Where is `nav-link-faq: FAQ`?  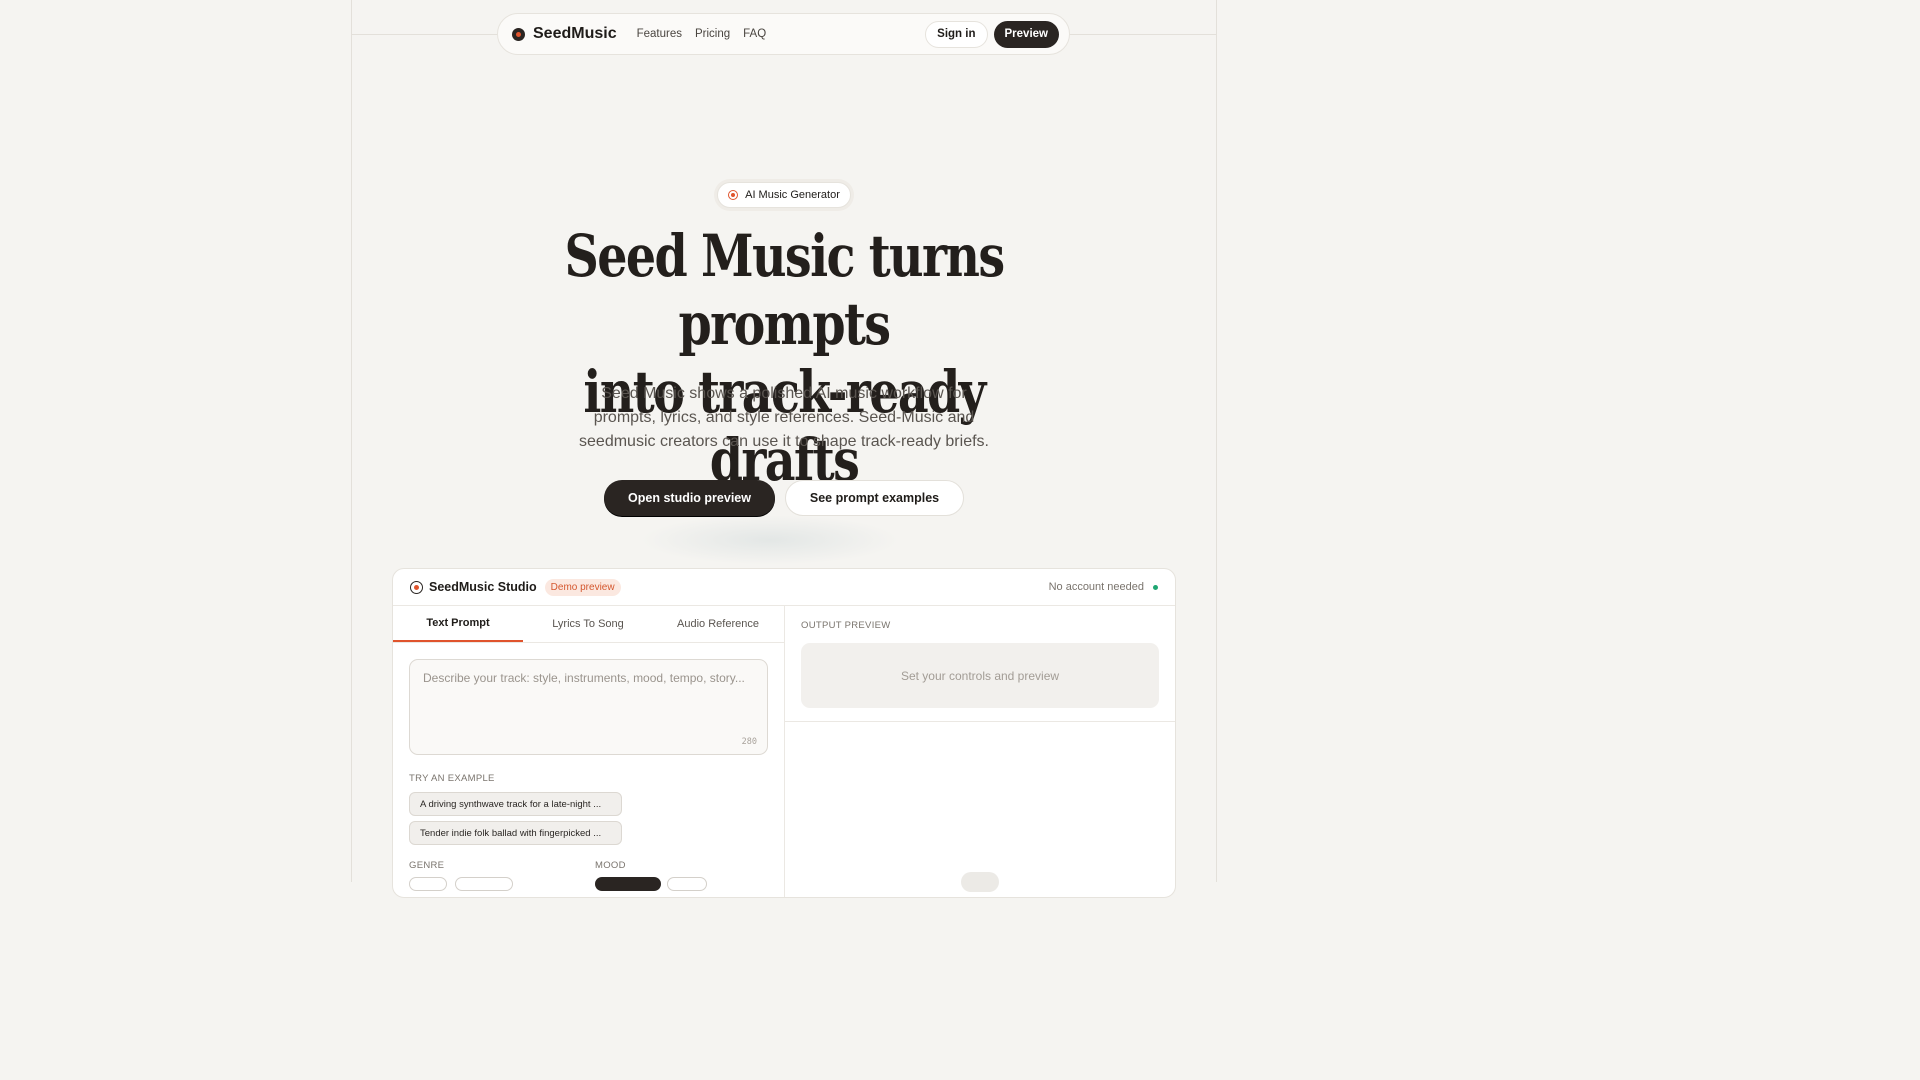 nav-link-faq: FAQ is located at coordinates (754, 34).